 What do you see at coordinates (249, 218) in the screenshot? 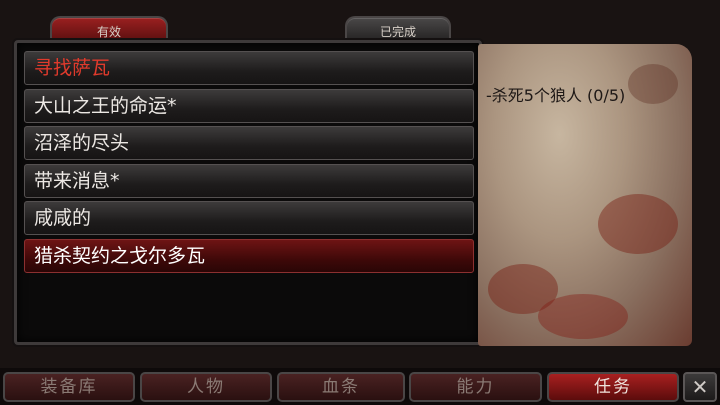
I see `quest-row-salty: 咸咸的` at bounding box center [249, 218].